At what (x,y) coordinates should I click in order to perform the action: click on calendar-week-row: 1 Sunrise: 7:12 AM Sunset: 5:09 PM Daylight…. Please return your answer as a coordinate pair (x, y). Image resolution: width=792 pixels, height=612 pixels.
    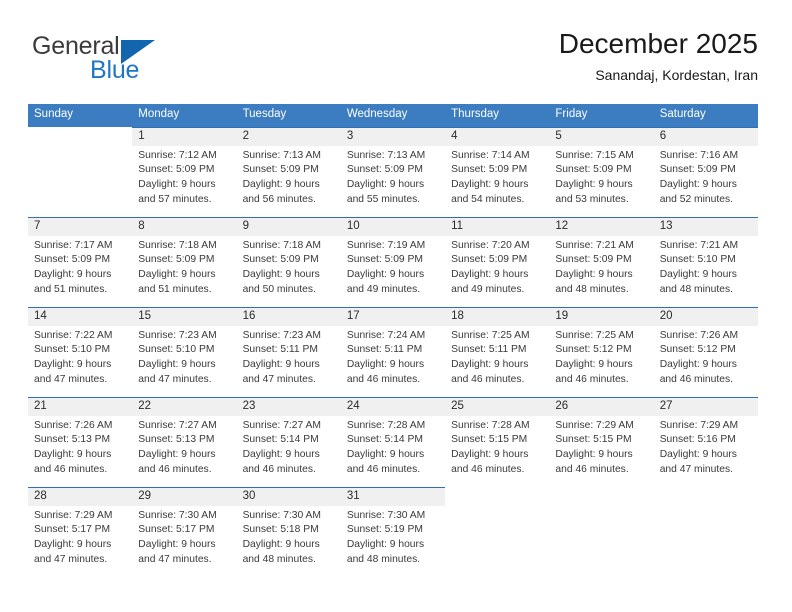
    Looking at the image, I should click on (393, 171).